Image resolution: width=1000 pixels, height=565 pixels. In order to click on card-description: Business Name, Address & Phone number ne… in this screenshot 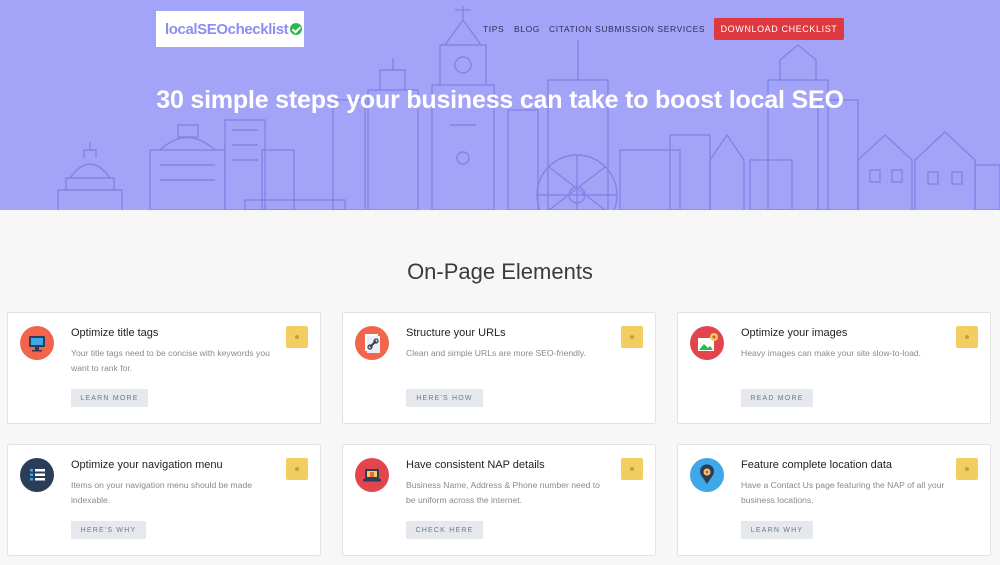, I will do `click(503, 492)`.